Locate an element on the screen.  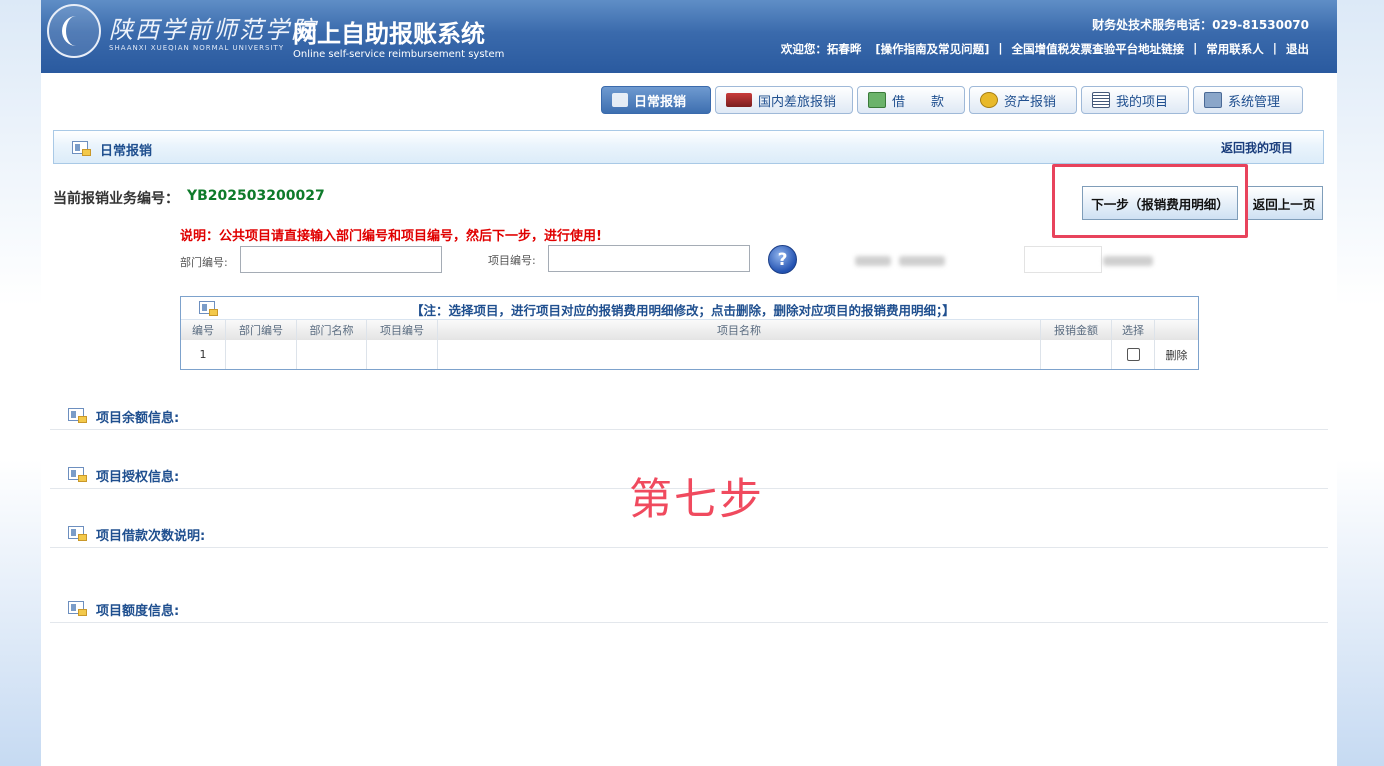
tab-label: 日常报销 is located at coordinates (660, 102).